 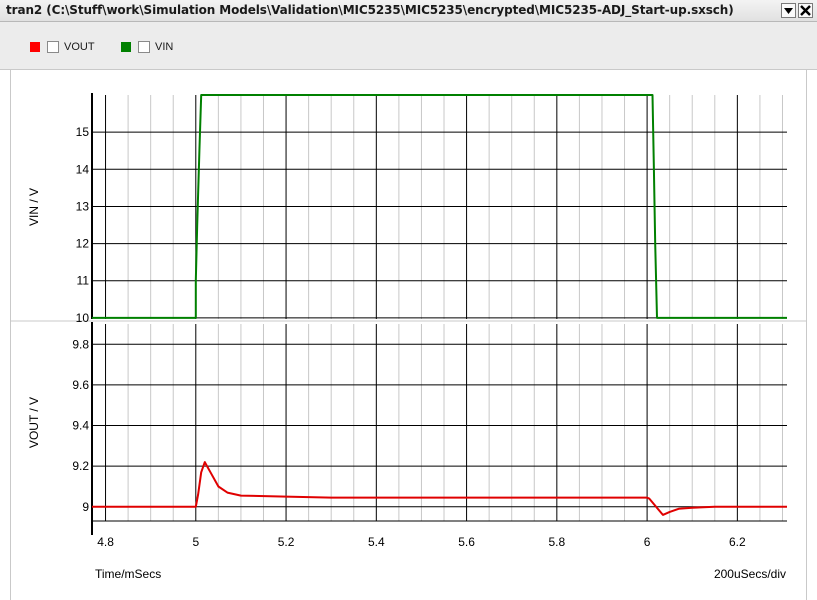 What do you see at coordinates (195, 542) in the screenshot?
I see `xtick-label: 5` at bounding box center [195, 542].